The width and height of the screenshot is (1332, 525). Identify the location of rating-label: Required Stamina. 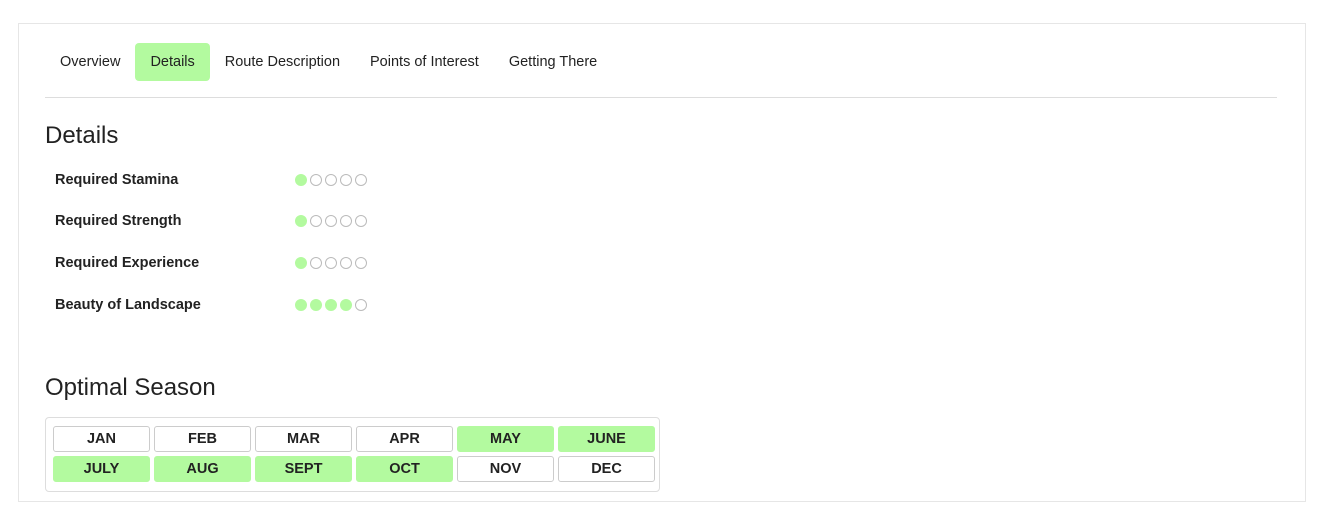
(117, 180).